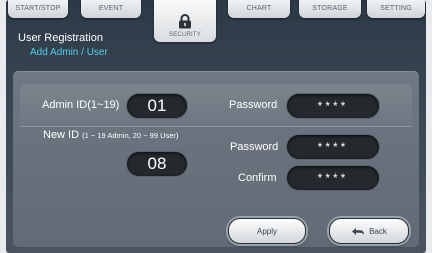  What do you see at coordinates (333, 106) in the screenshot?
I see `admin-password-field: ****` at bounding box center [333, 106].